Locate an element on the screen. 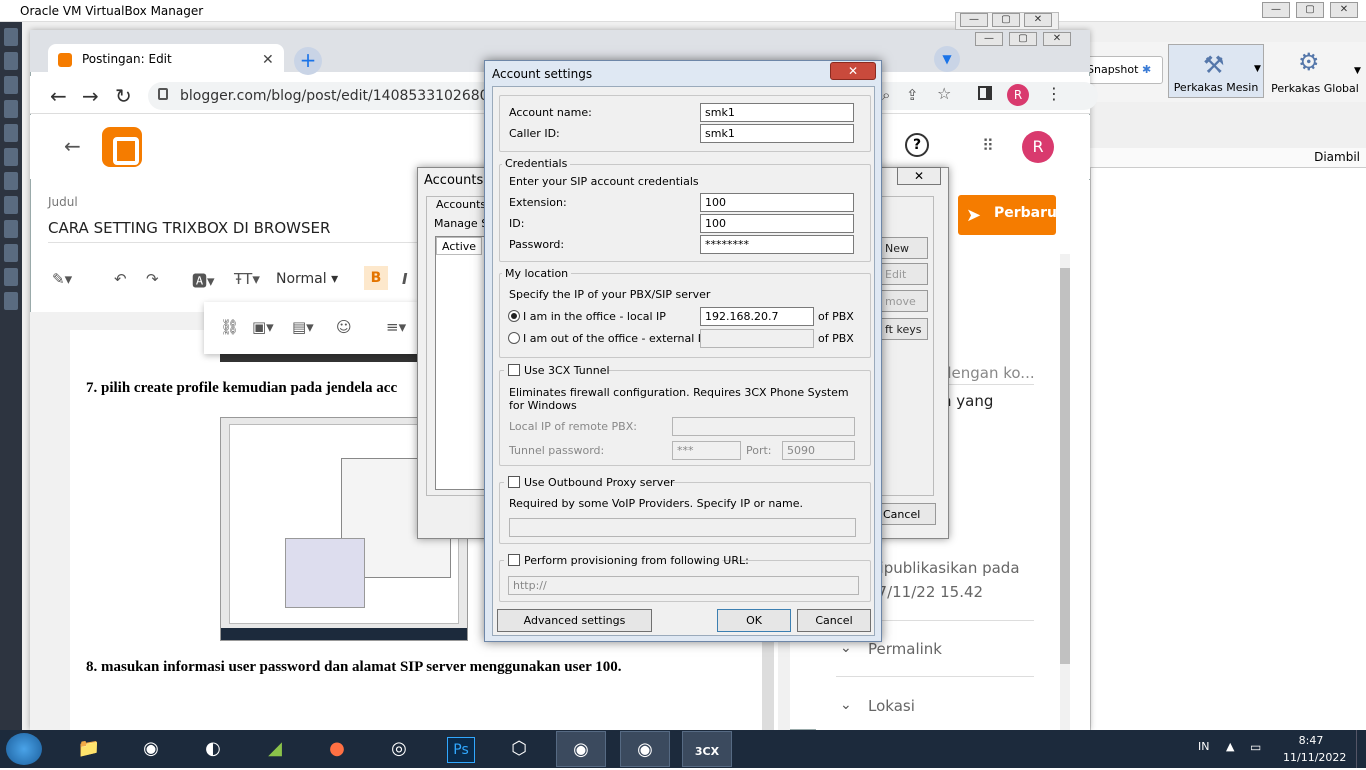 The height and width of the screenshot is (770, 1366). align-icon: ≡▾ is located at coordinates (396, 327).